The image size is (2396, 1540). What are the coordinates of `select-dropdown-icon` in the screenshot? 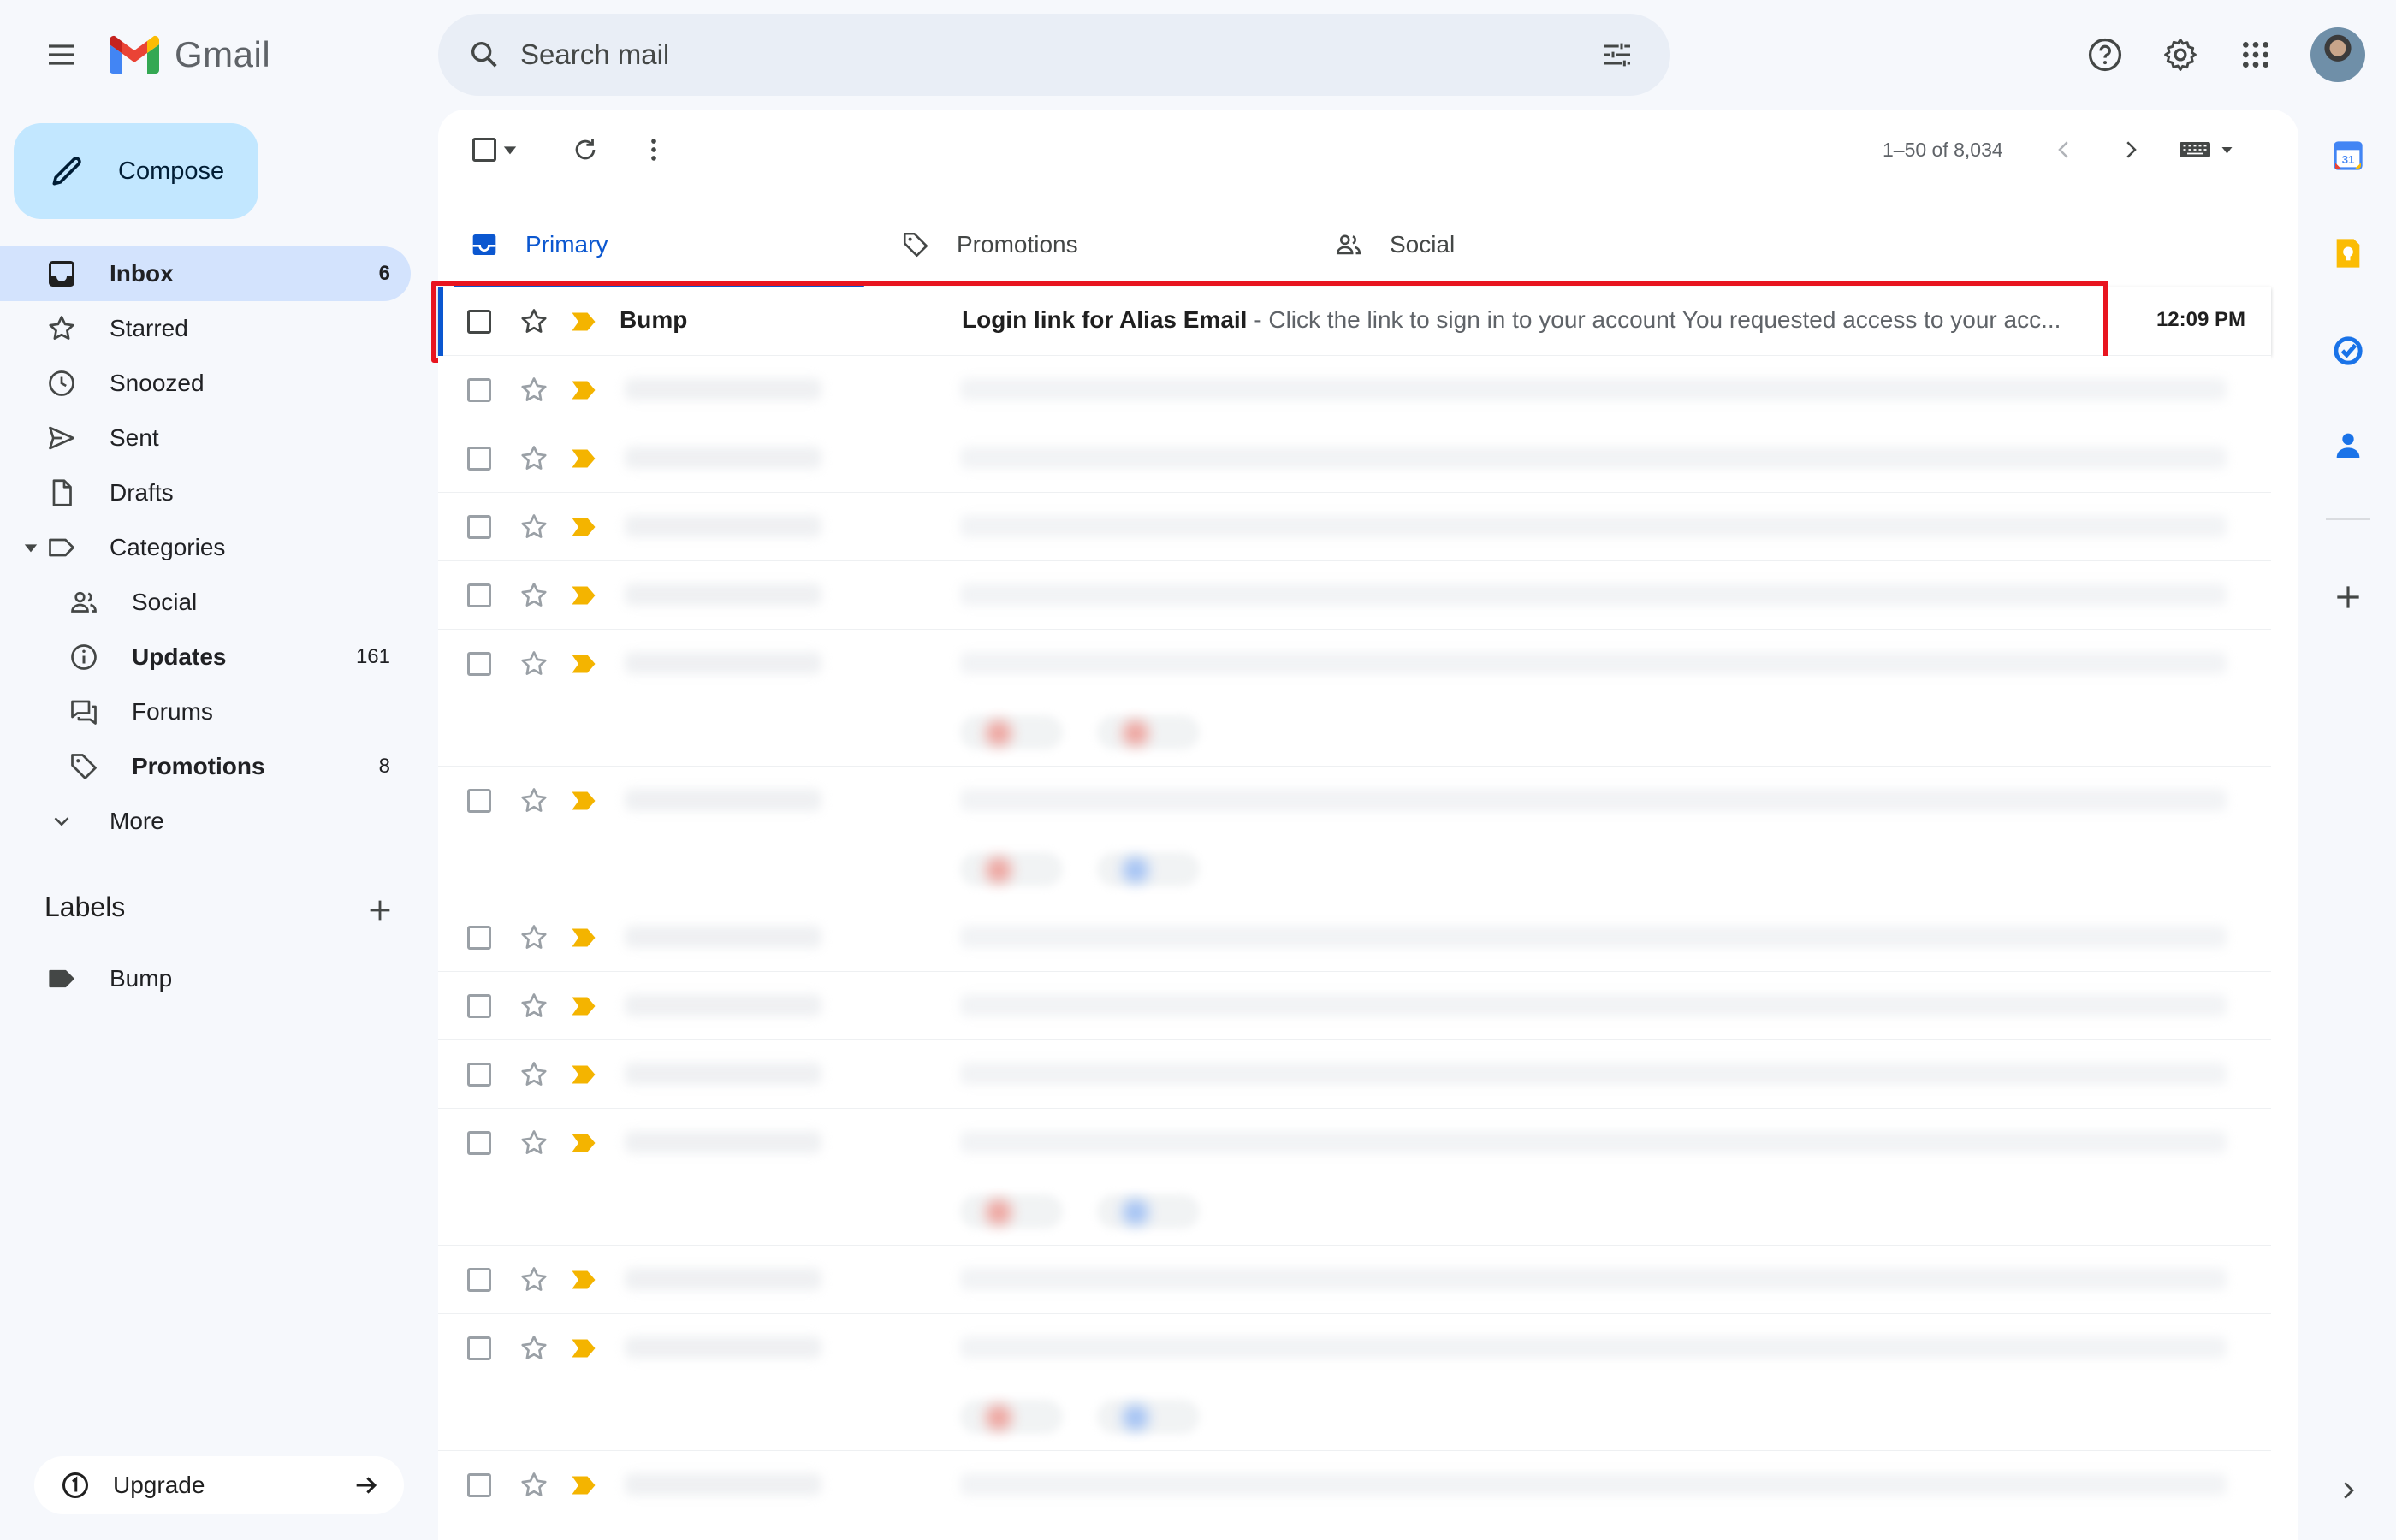 It's located at (510, 149).